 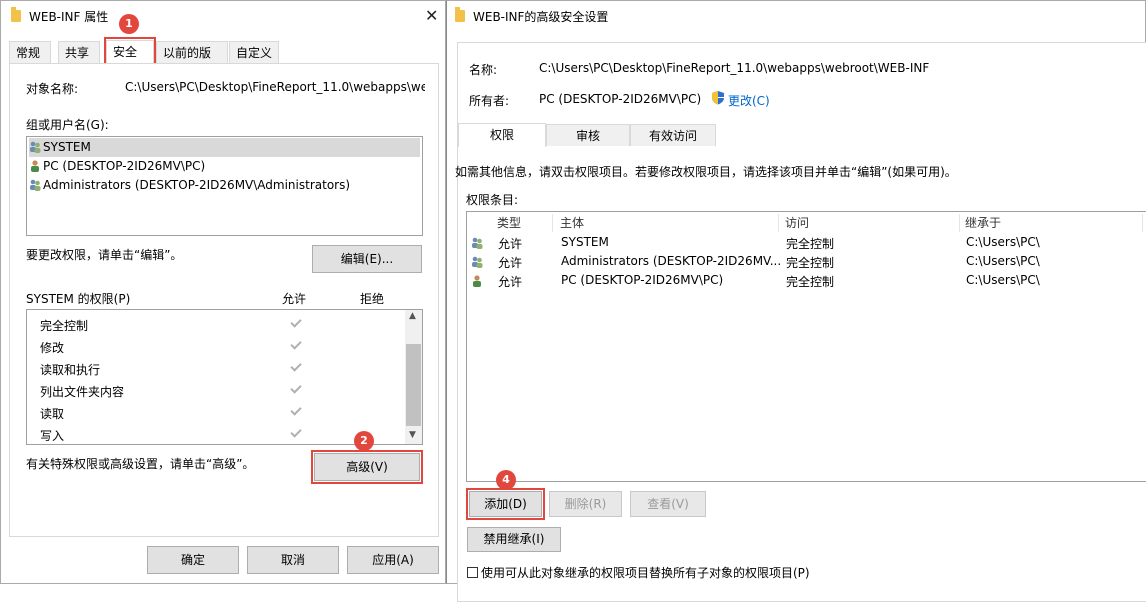 I want to click on groups-label: 组或用户名(G):, so click(x=67, y=125).